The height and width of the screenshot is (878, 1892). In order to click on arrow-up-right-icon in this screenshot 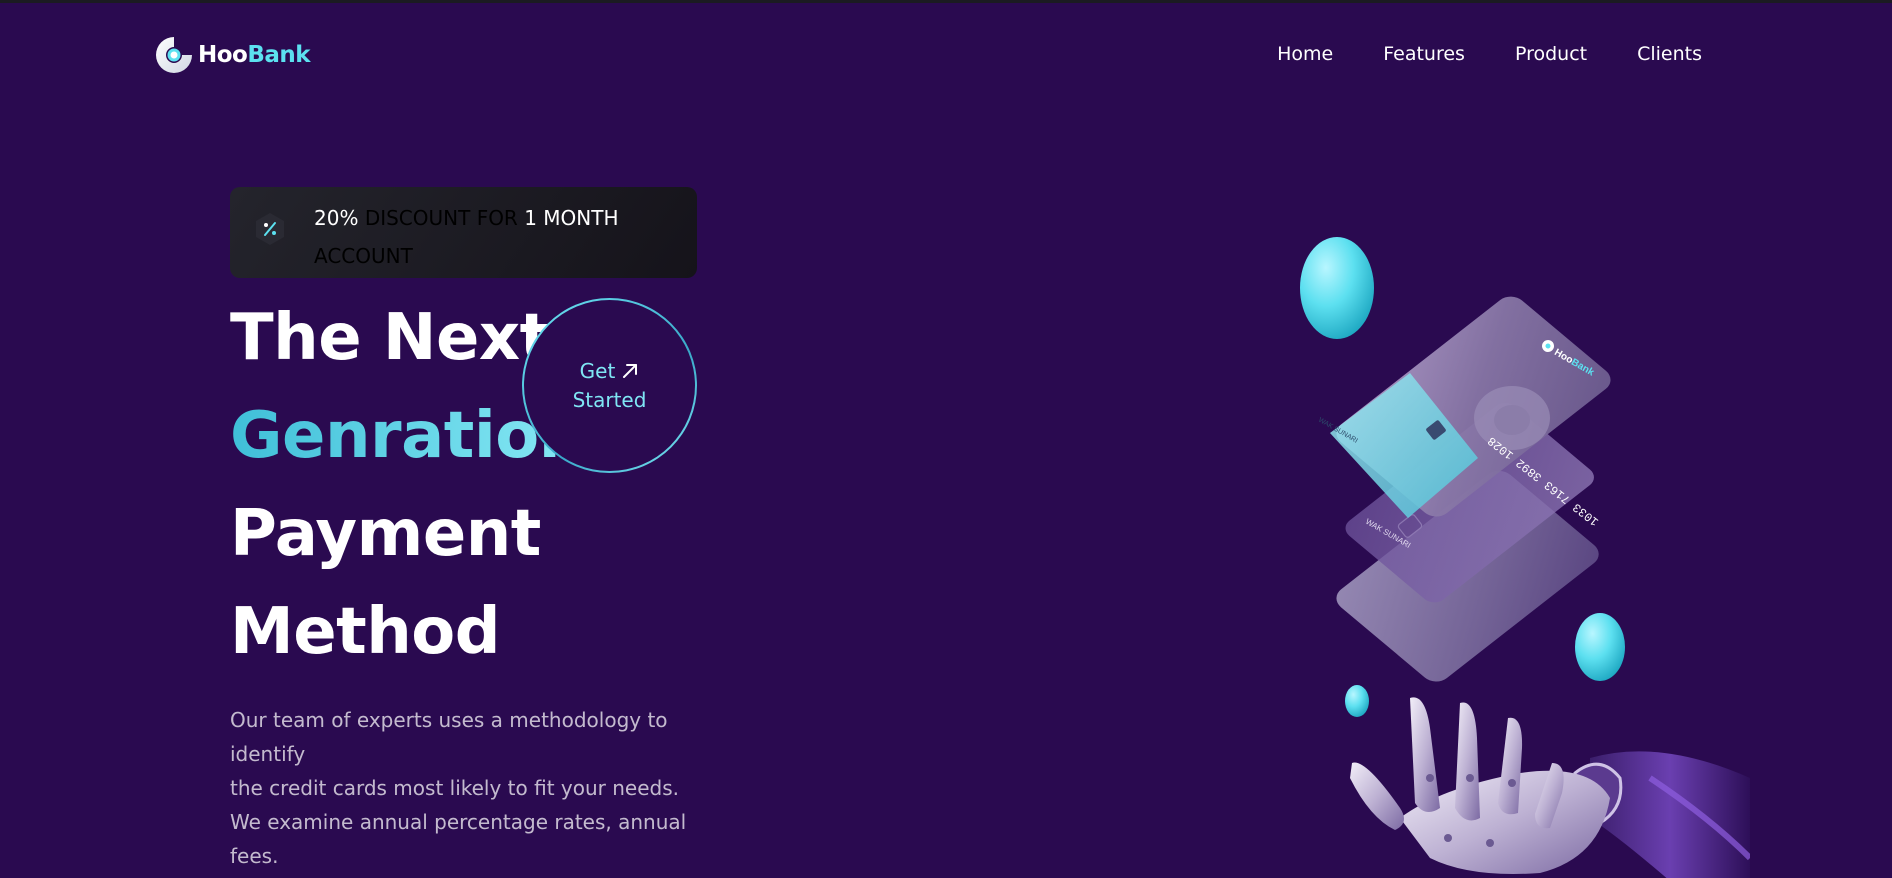, I will do `click(630, 371)`.